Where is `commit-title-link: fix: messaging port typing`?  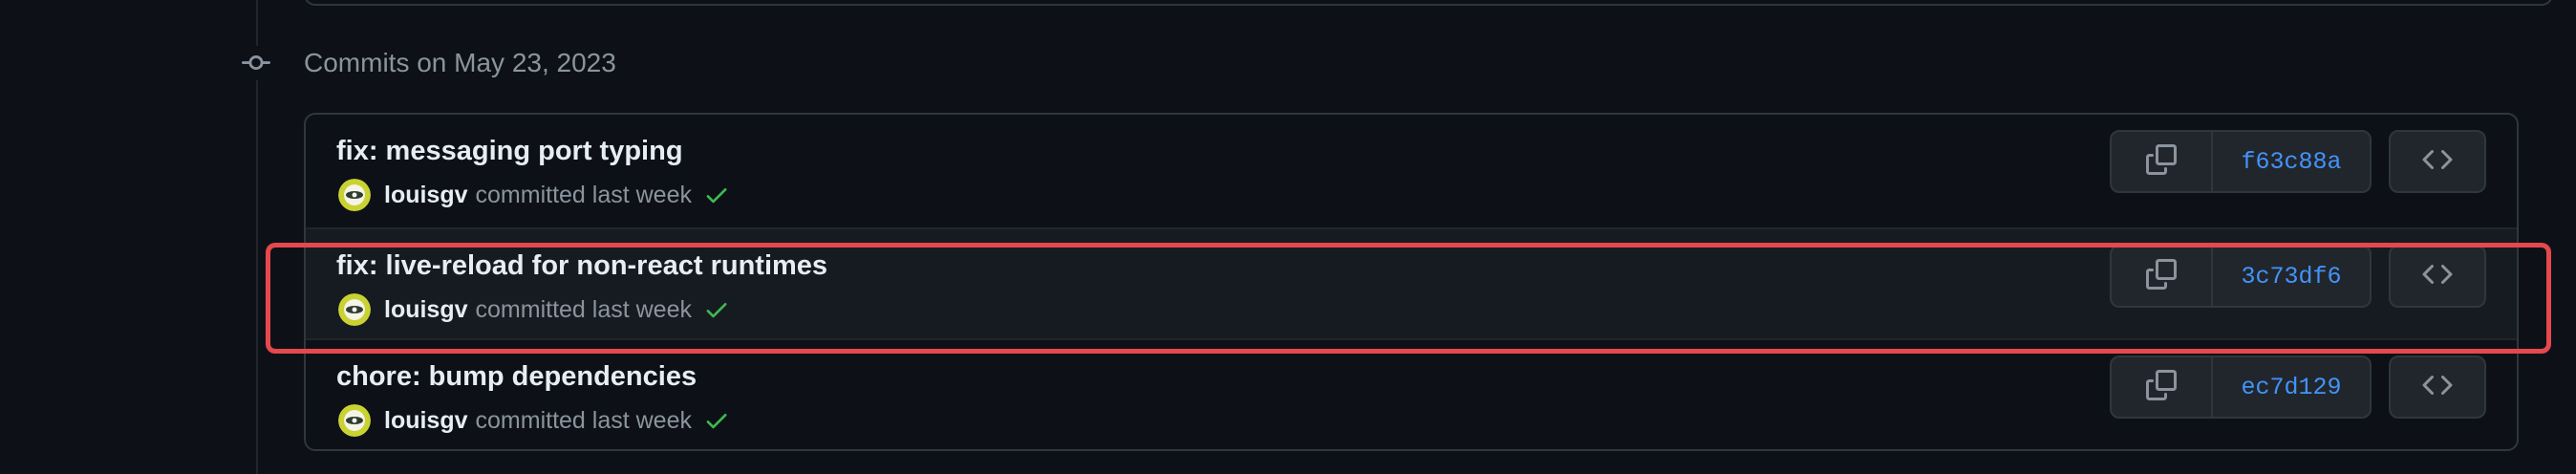
commit-title-link: fix: messaging port typing is located at coordinates (509, 152).